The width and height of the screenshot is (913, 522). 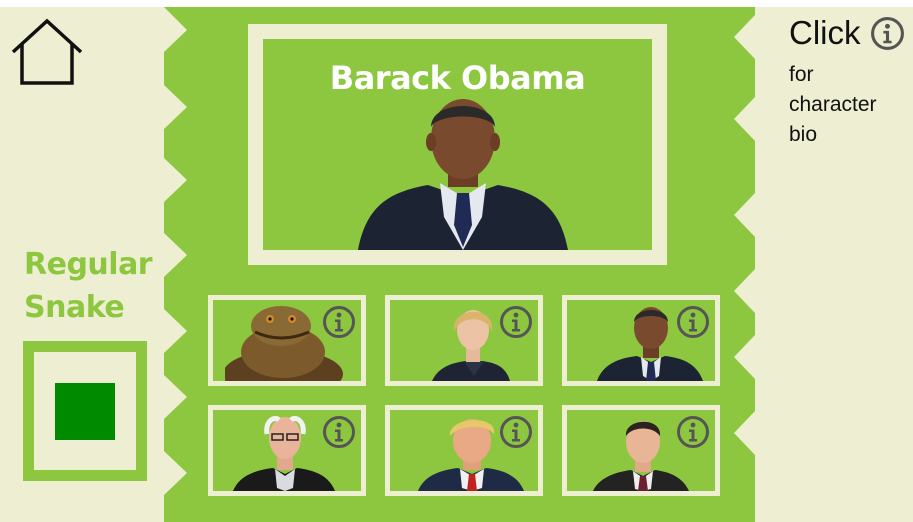 I want to click on character-card-hillary, so click(x=464, y=340).